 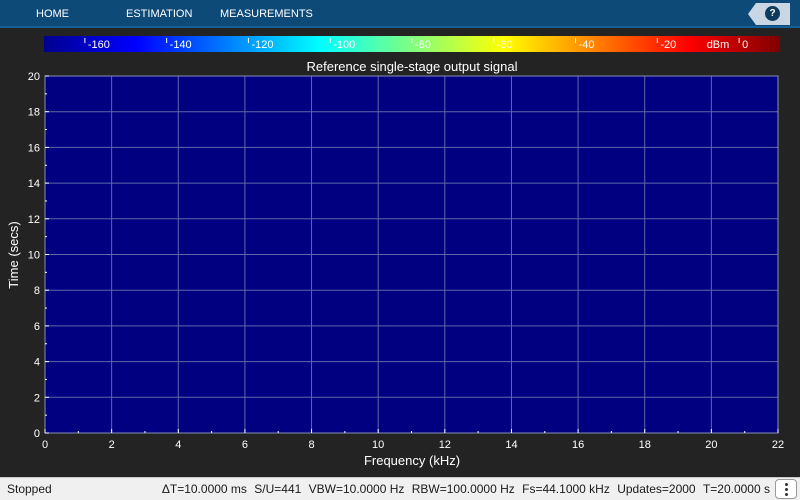 What do you see at coordinates (412, 460) in the screenshot?
I see `x-axis-label: Frequency (kHz)` at bounding box center [412, 460].